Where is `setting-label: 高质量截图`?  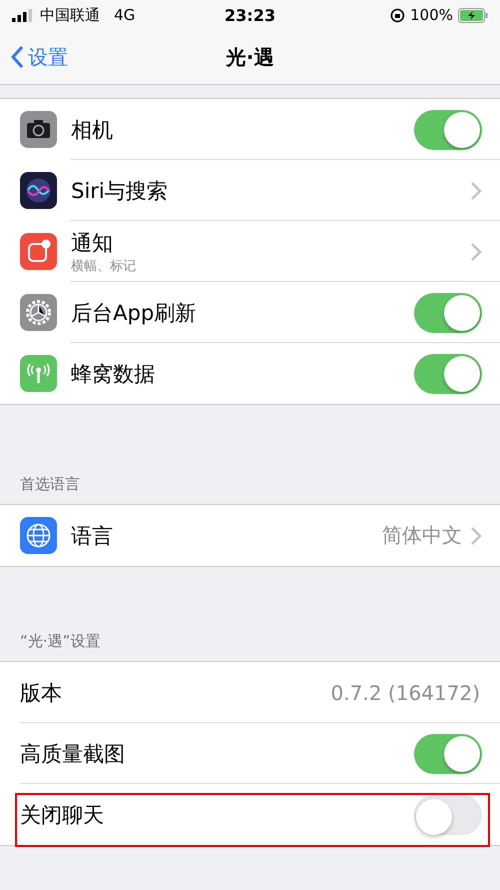 setting-label: 高质量截图 is located at coordinates (73, 754).